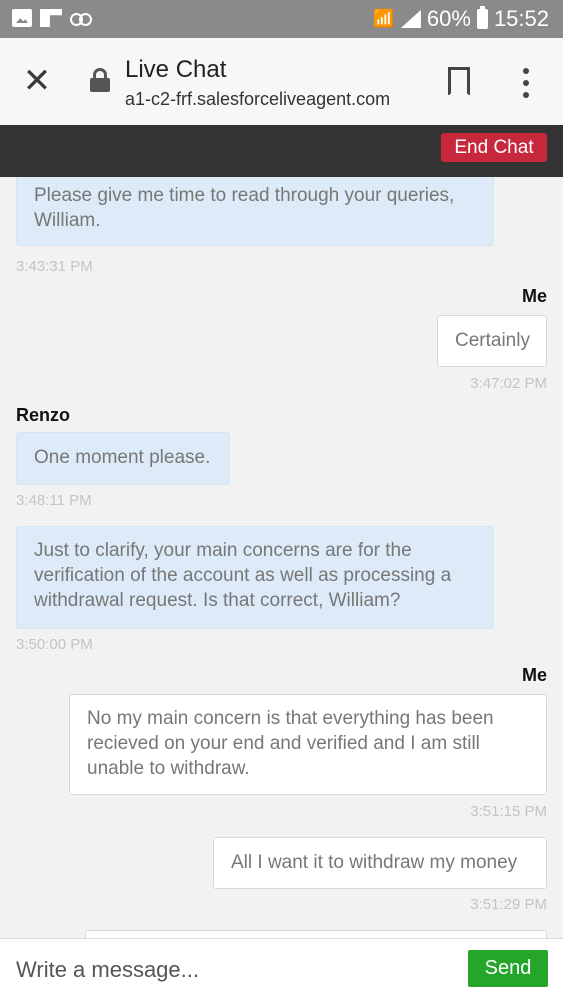  Describe the element at coordinates (81, 19) in the screenshot. I see `voicemail-icon` at that location.